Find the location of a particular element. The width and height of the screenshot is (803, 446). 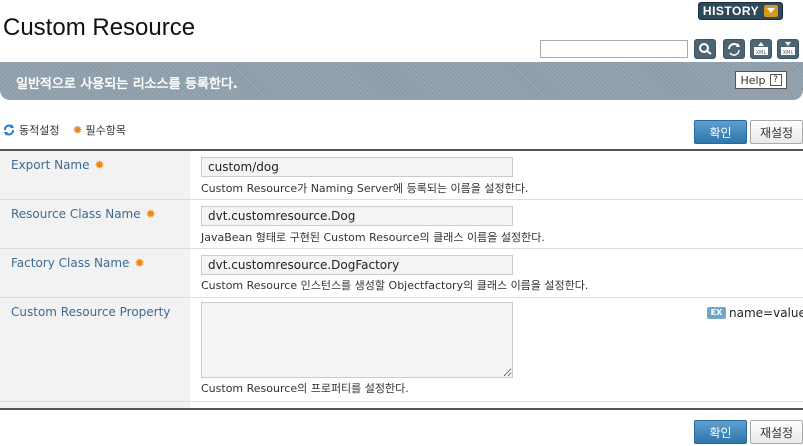

form-bottom-border is located at coordinates (401, 409).